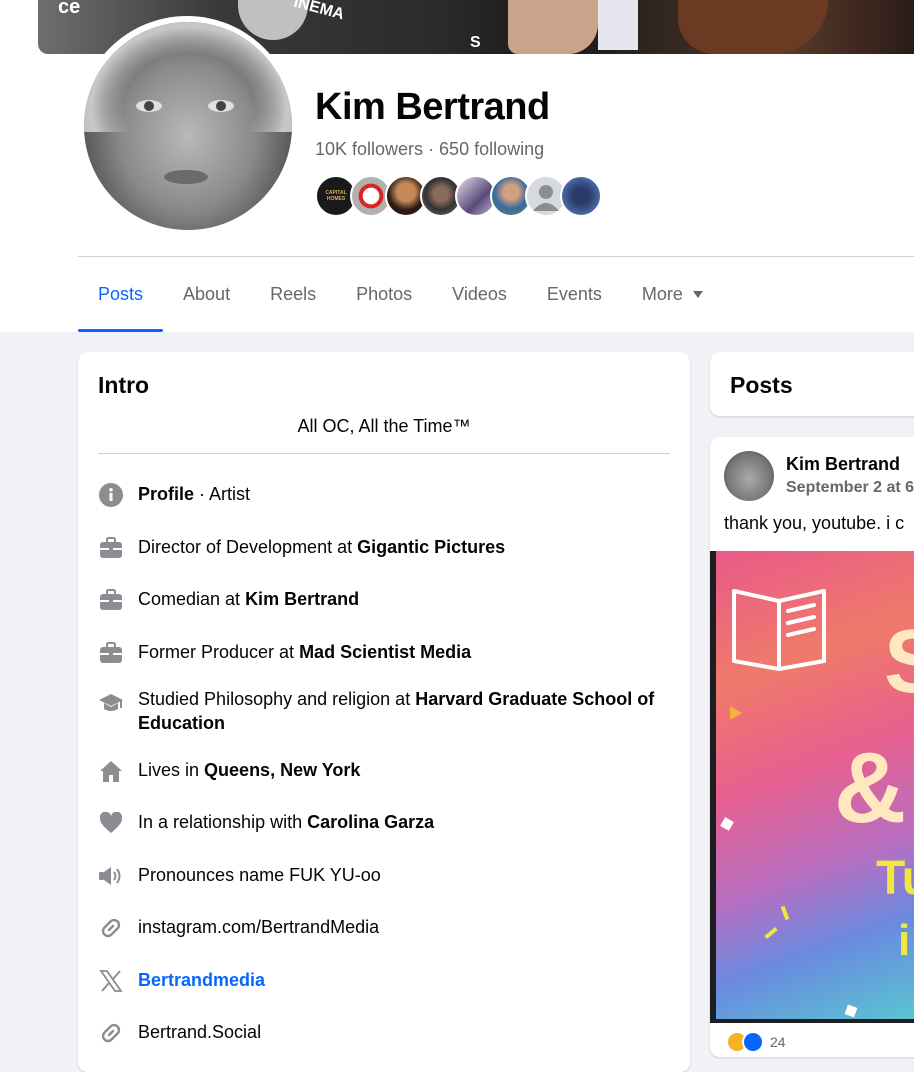 This screenshot has width=914, height=1072. I want to click on work-company: Mad Scientist Media, so click(385, 652).